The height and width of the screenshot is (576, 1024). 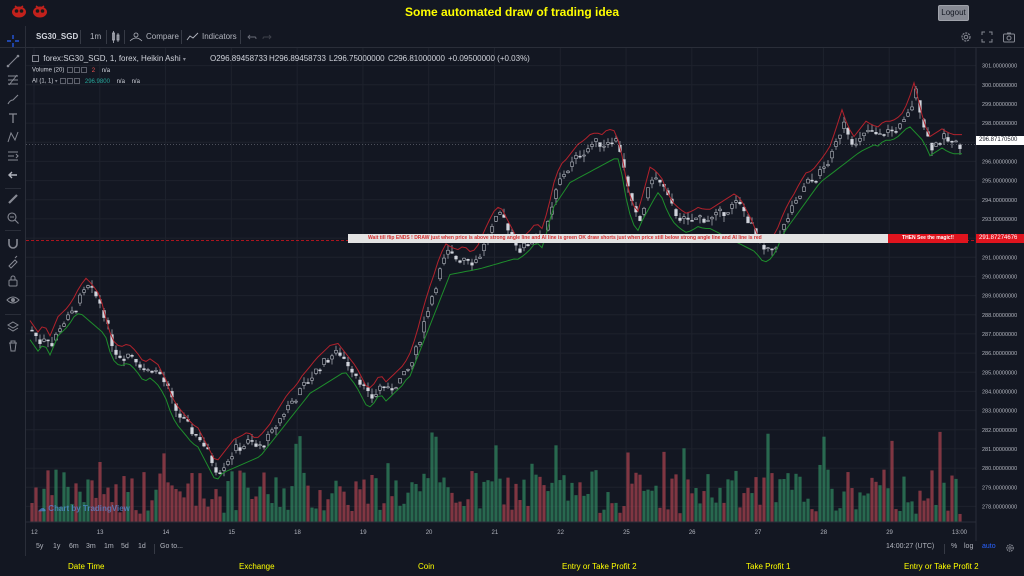 I want to click on compare-icon, so click(x=136, y=37).